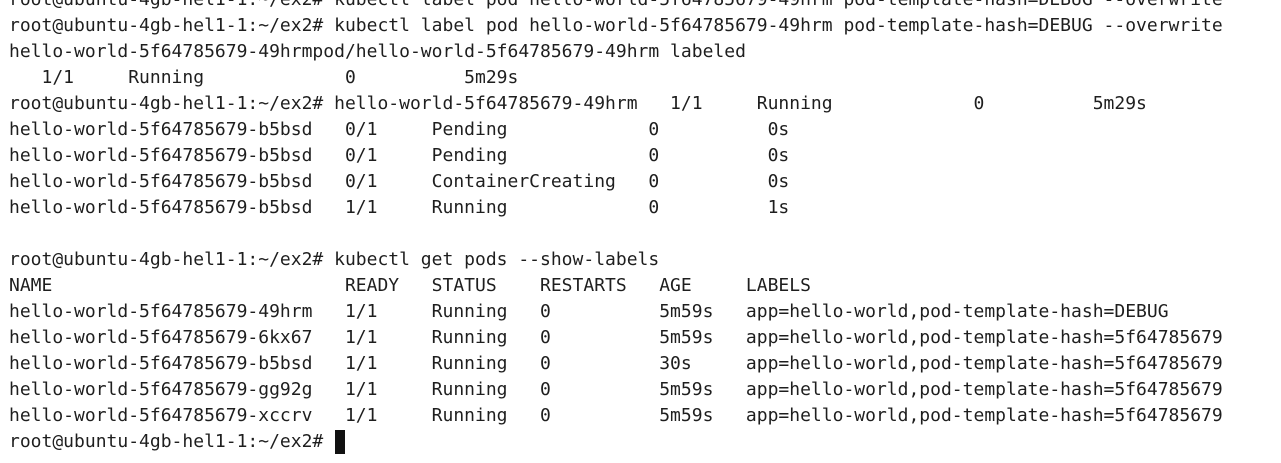  Describe the element at coordinates (264, 77) in the screenshot. I see `terminal-line: 1/1 Running 0 5m29s` at that location.